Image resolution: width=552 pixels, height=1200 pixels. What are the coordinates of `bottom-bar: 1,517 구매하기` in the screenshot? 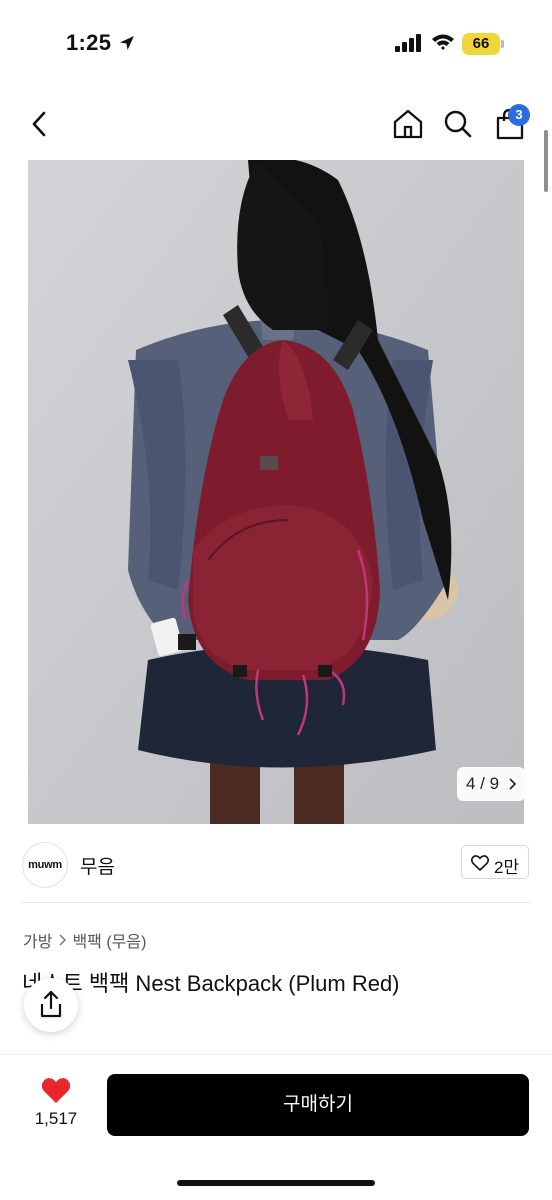 It's located at (276, 1127).